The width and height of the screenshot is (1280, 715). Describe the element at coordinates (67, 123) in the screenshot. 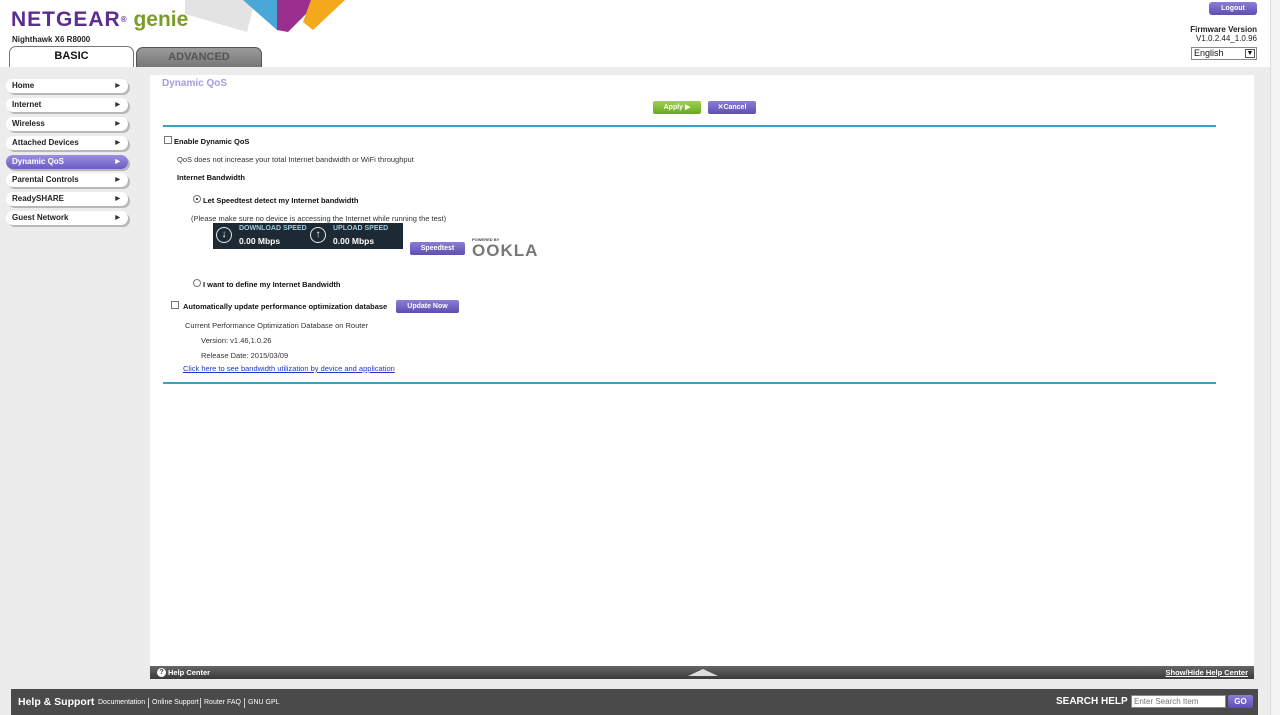

I see `sidebar-item-wireless: Wireless ▶` at that location.